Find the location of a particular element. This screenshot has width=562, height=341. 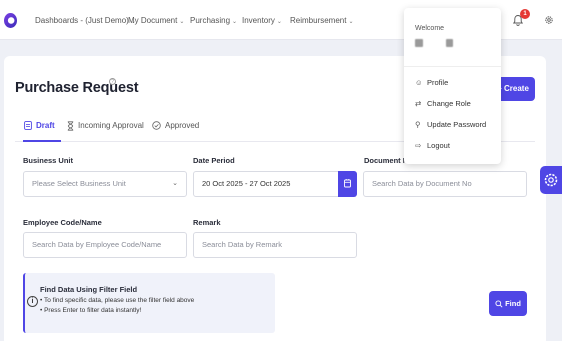

date-period-input: 20 Oct 2025 - 27 Oct 2025 is located at coordinates (266, 184).